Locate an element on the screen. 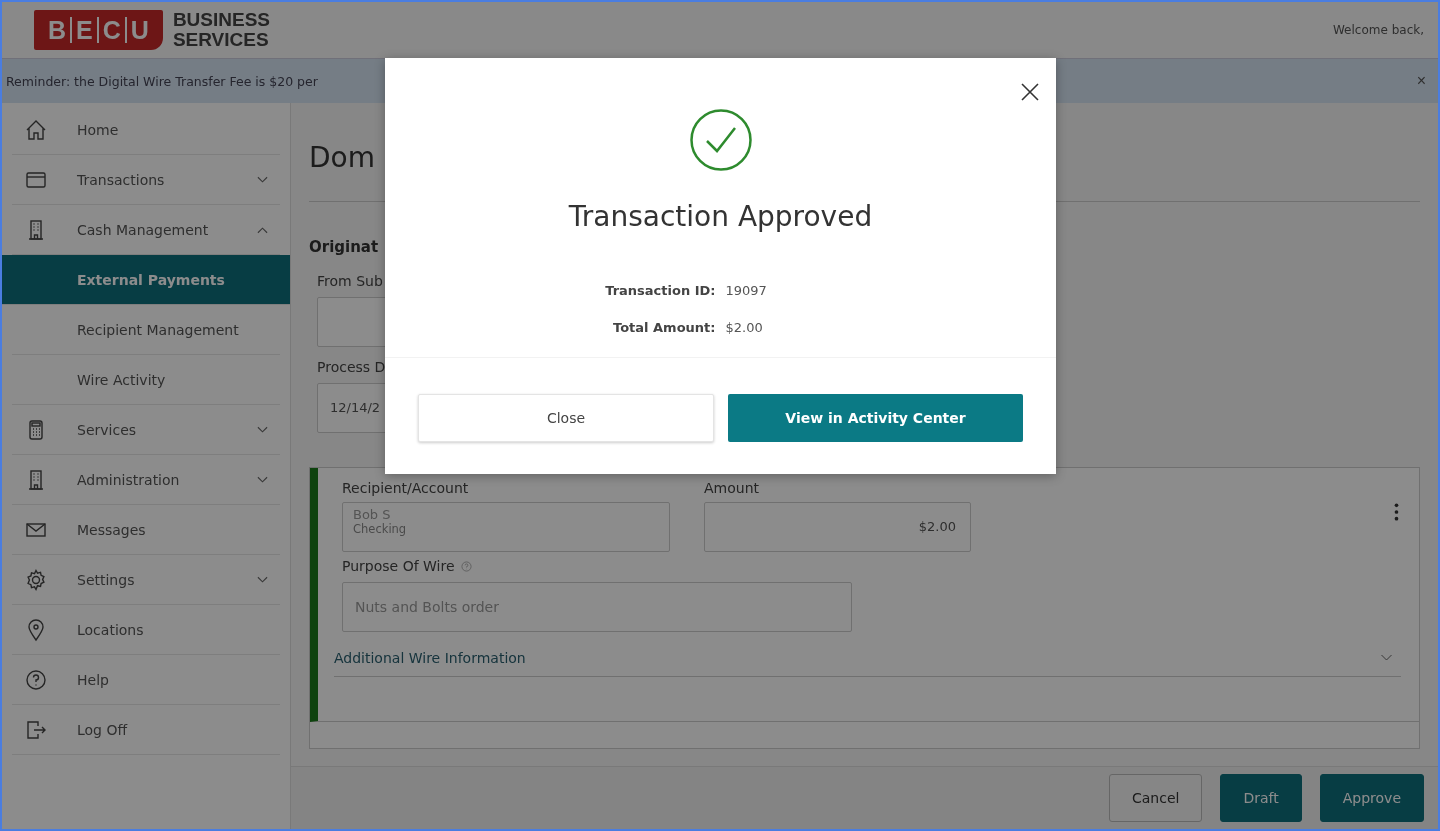 Image resolution: width=1440 pixels, height=831 pixels. field-label: Process D is located at coordinates (351, 367).